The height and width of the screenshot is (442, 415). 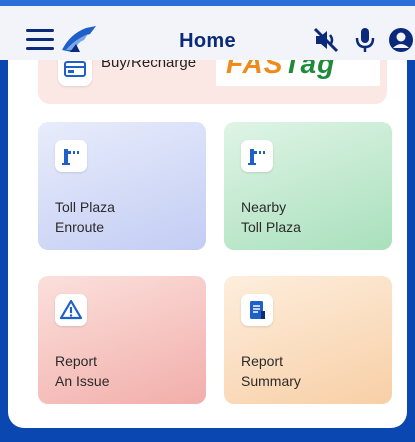 What do you see at coordinates (326, 40) in the screenshot?
I see `speaker-mute-icon` at bounding box center [326, 40].